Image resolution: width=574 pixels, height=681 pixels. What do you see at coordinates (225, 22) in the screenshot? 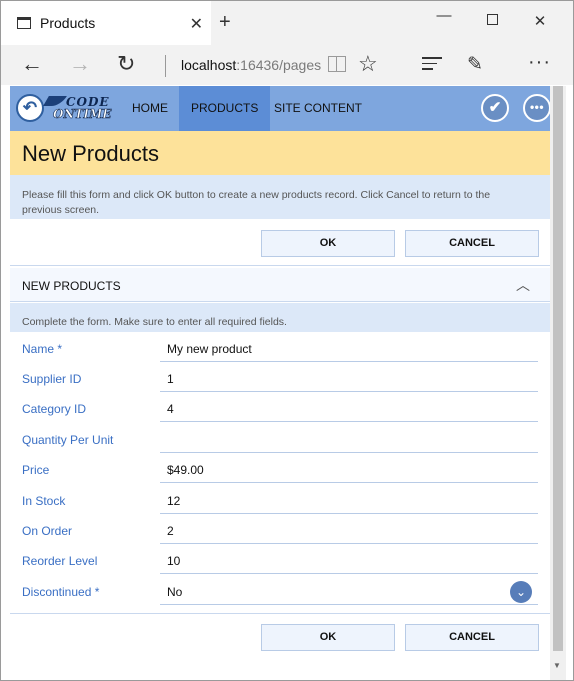
I see `new-tab-button: +` at bounding box center [225, 22].